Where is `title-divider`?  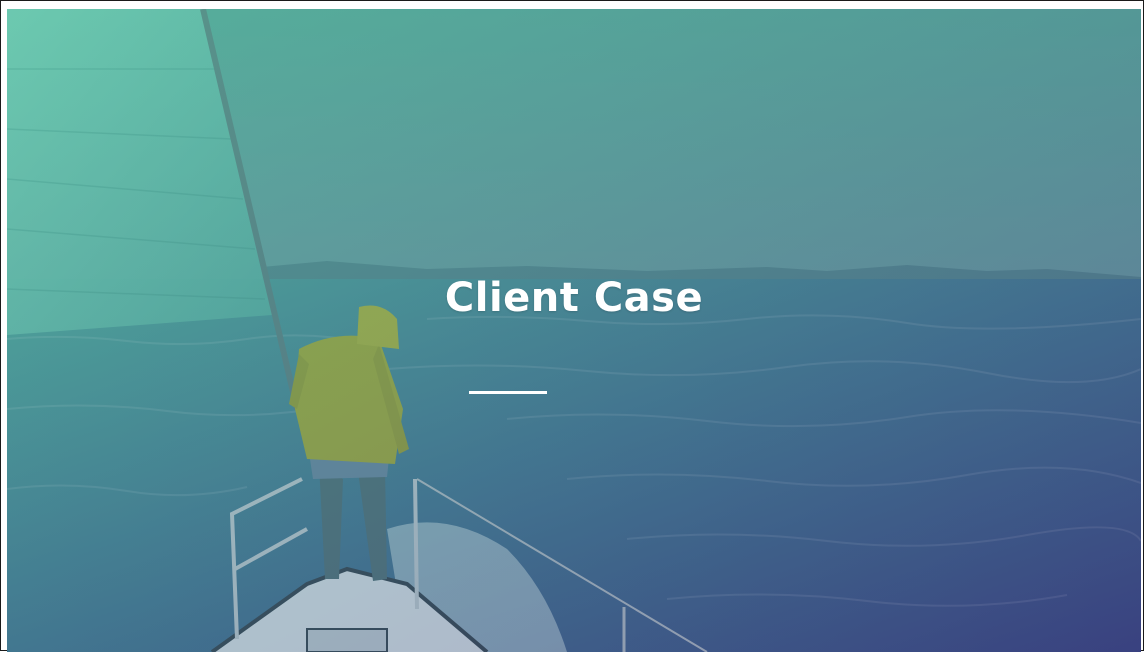 title-divider is located at coordinates (508, 392).